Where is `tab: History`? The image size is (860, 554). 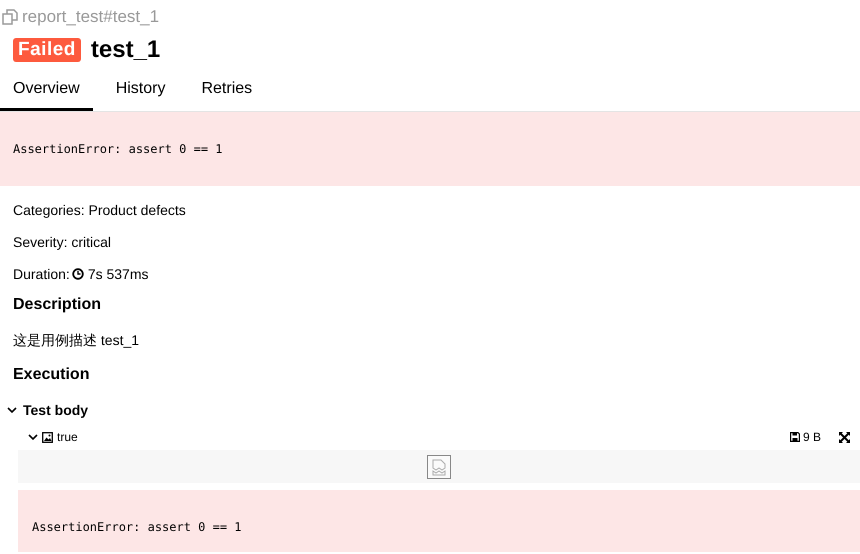 tab: History is located at coordinates (140, 91).